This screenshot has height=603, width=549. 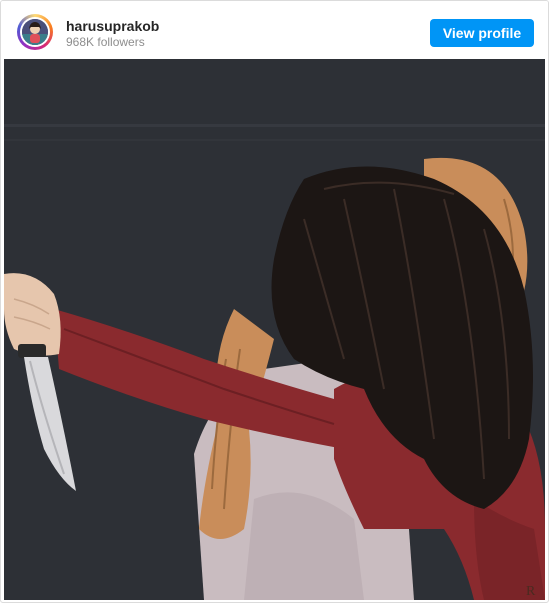 I want to click on avatar-ring, so click(x=35, y=32).